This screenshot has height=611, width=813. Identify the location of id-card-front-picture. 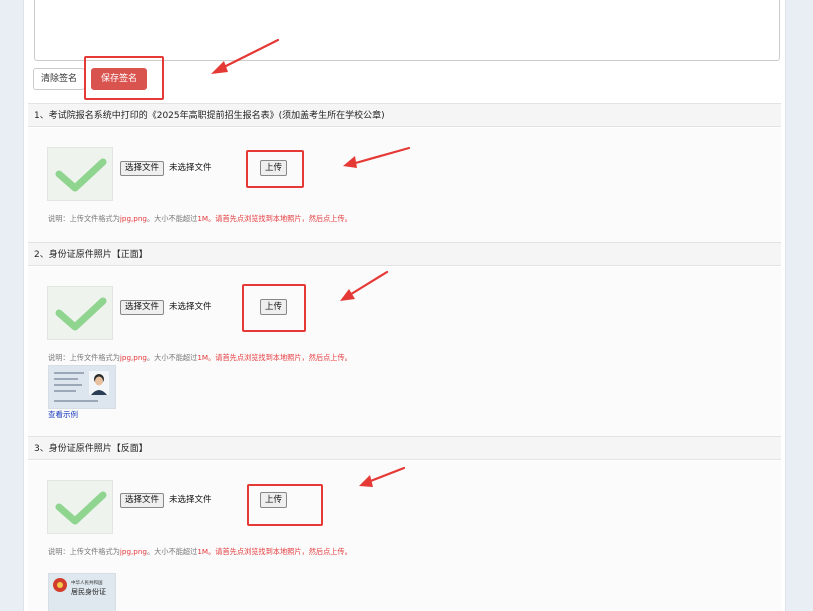
(82, 387).